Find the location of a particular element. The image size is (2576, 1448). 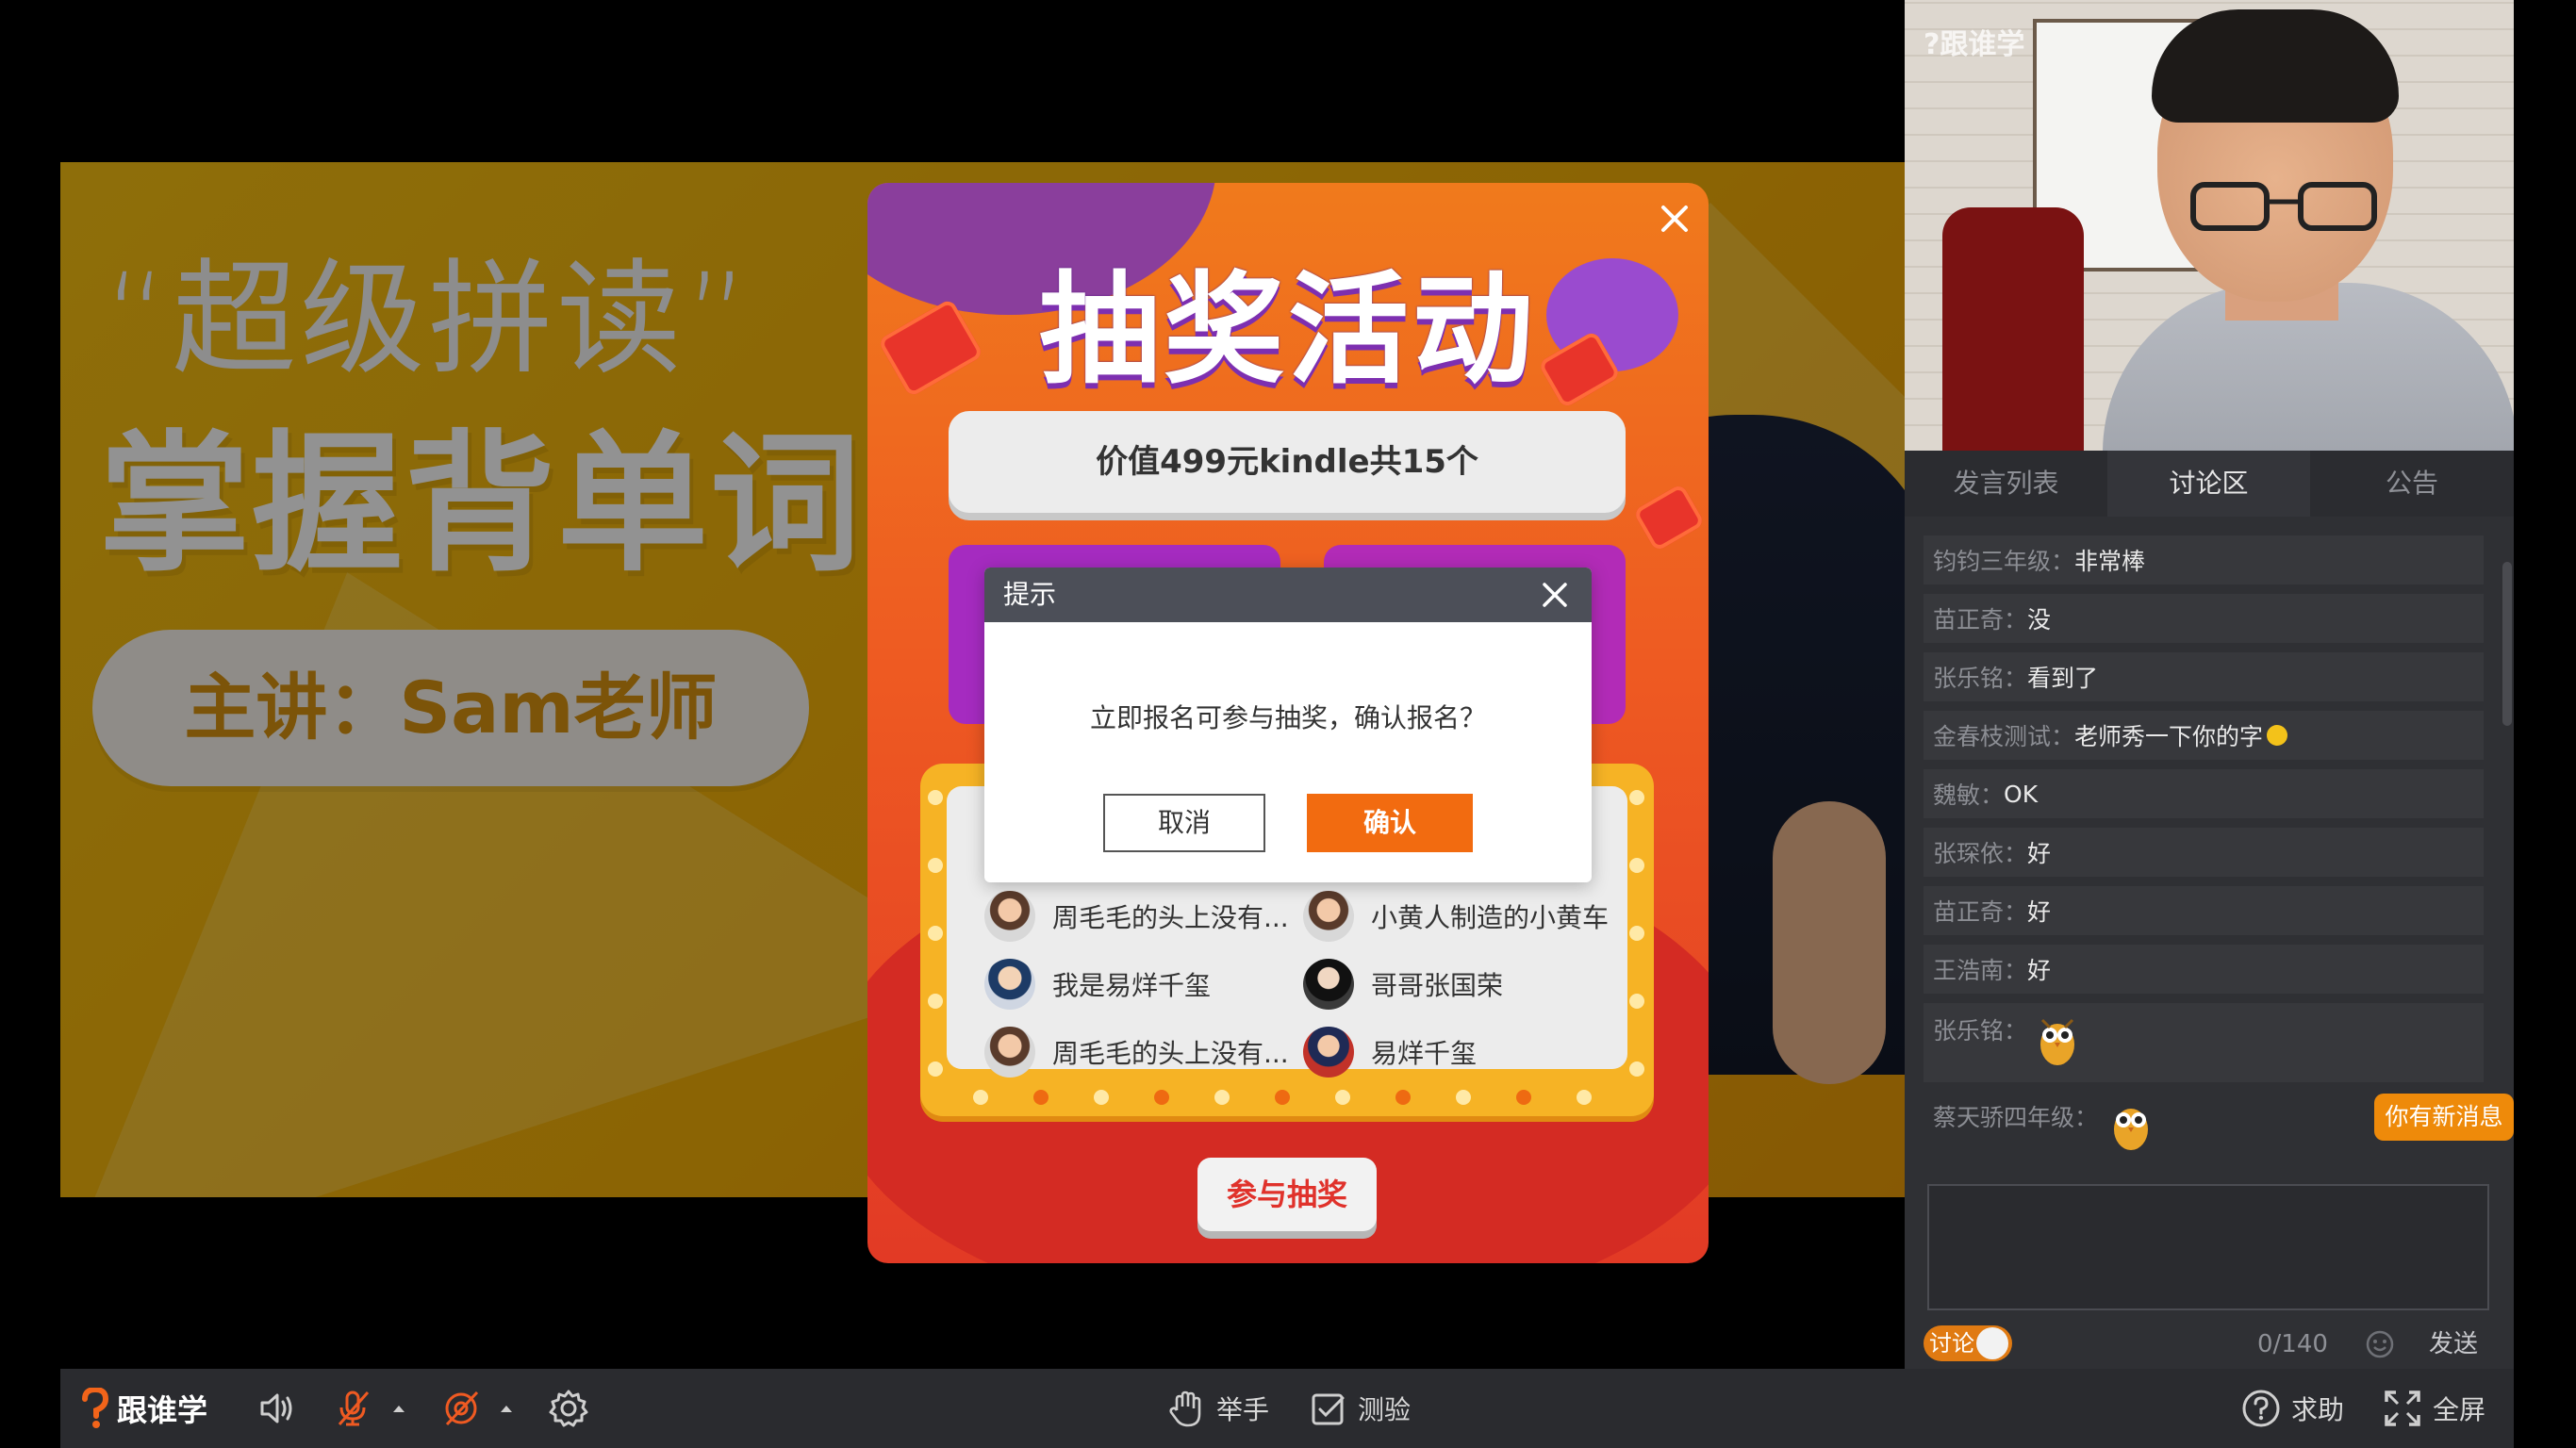

winner-item: 小黄人制造的小黄车 is located at coordinates (1456, 916).